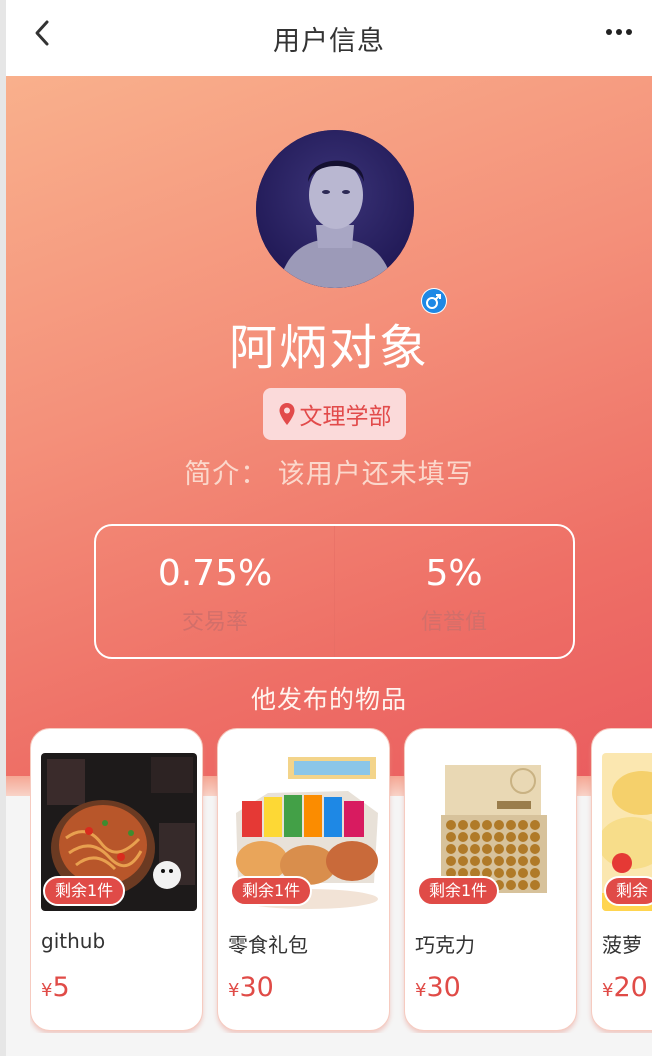 The width and height of the screenshot is (652, 1056). What do you see at coordinates (335, 209) in the screenshot?
I see `avatar` at bounding box center [335, 209].